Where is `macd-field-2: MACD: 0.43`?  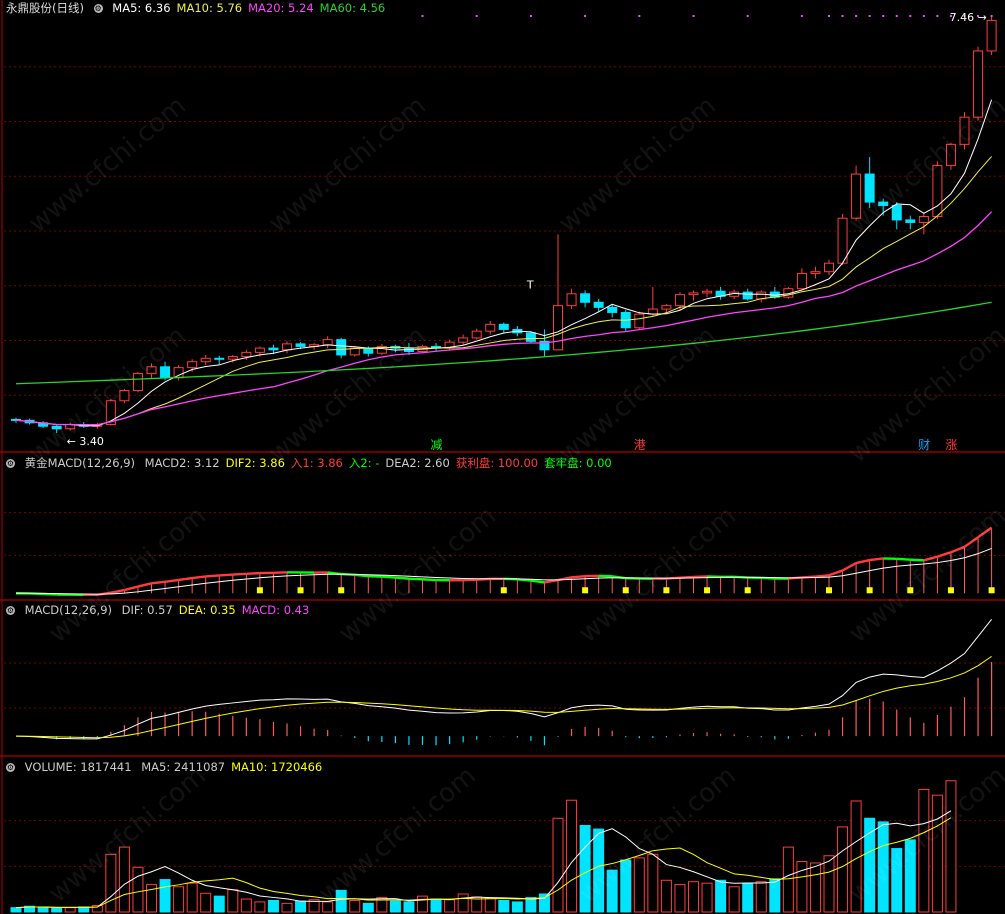 macd-field-2: MACD: 0.43 is located at coordinates (275, 610).